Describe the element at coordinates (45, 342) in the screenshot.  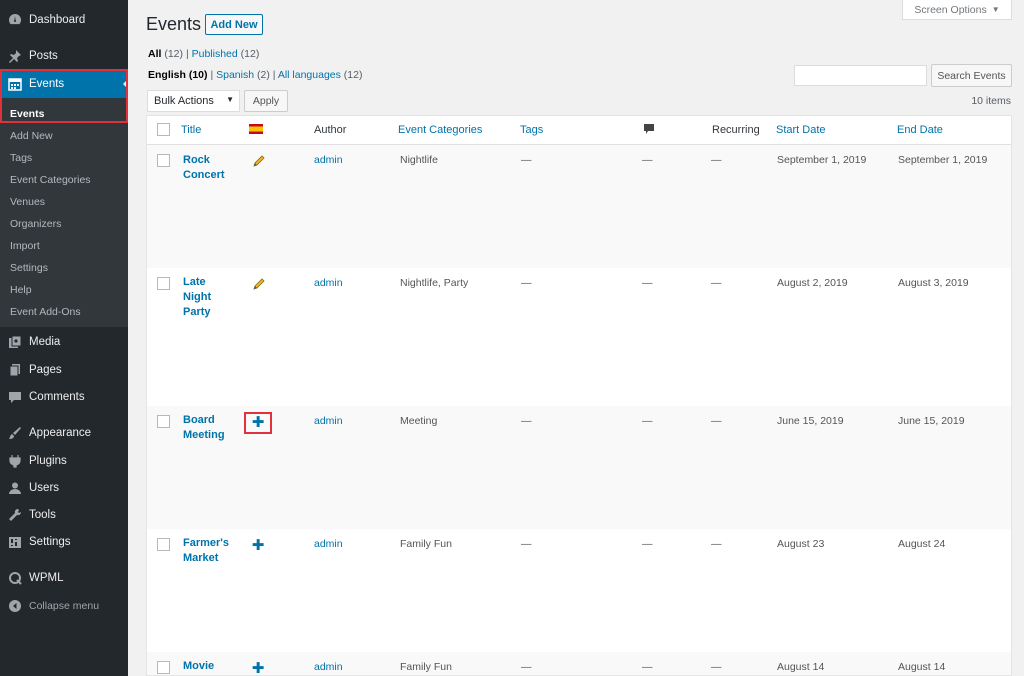
I see `menu-label: Media` at that location.